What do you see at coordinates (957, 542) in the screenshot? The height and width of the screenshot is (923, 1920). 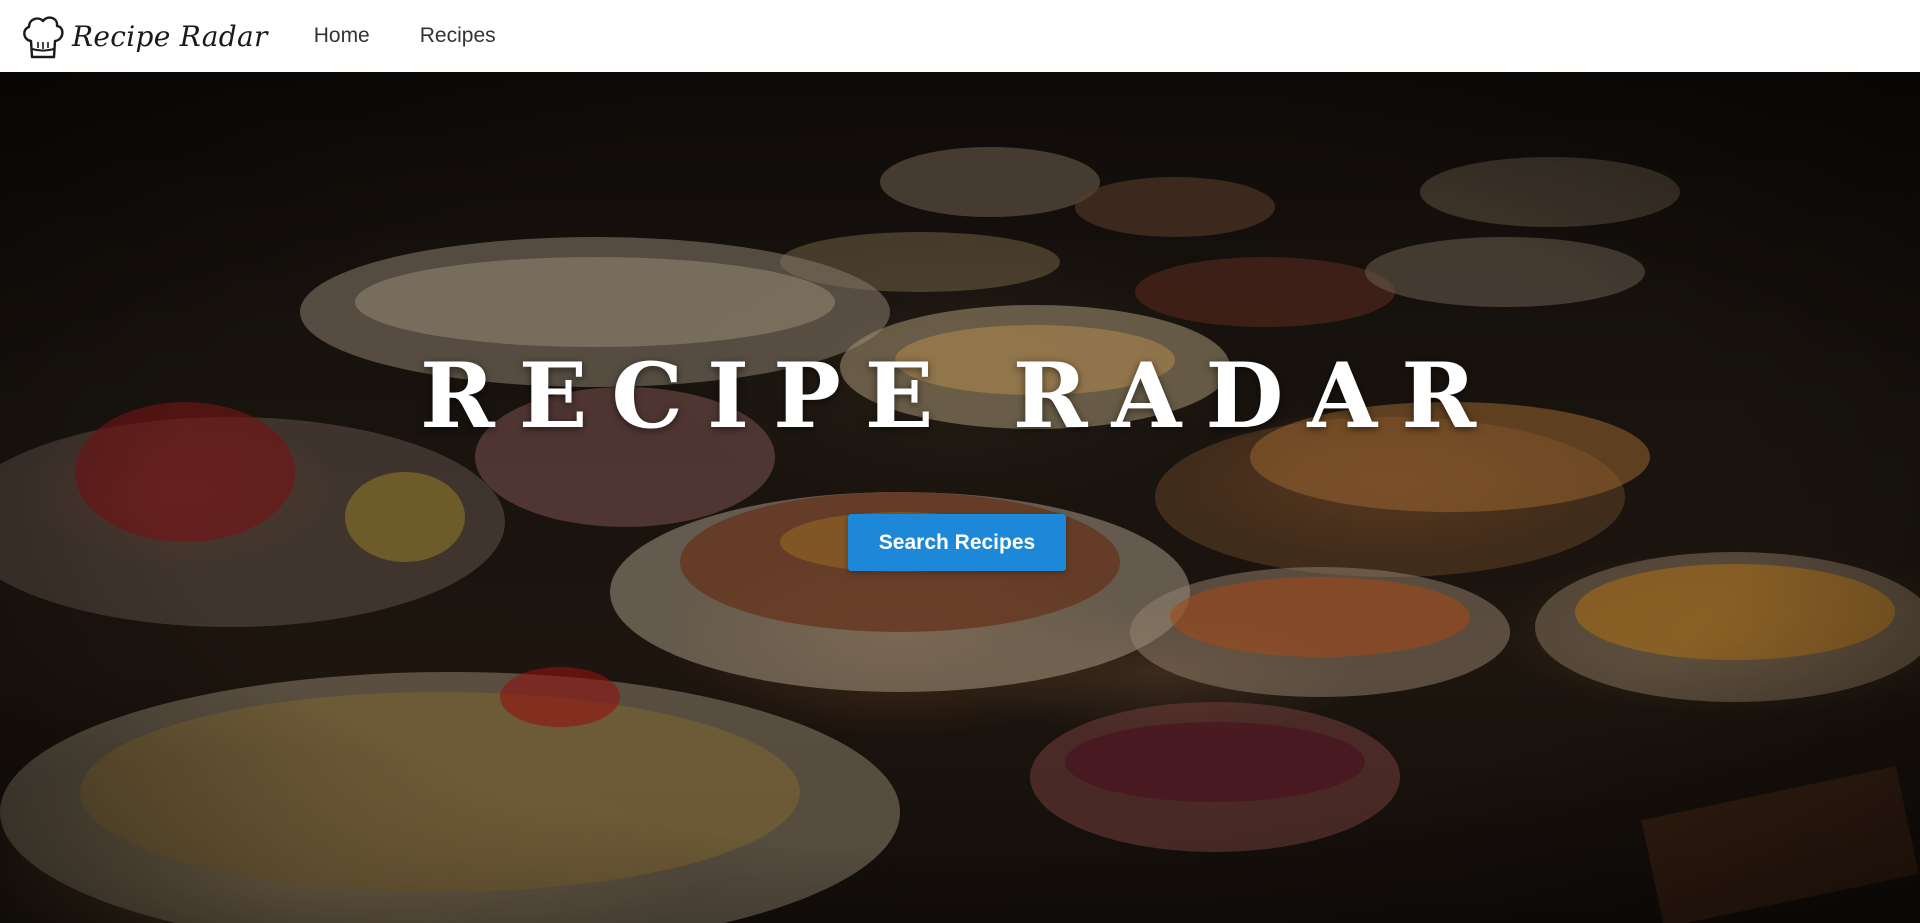 I see `search-recipes-button: Search Recipes` at bounding box center [957, 542].